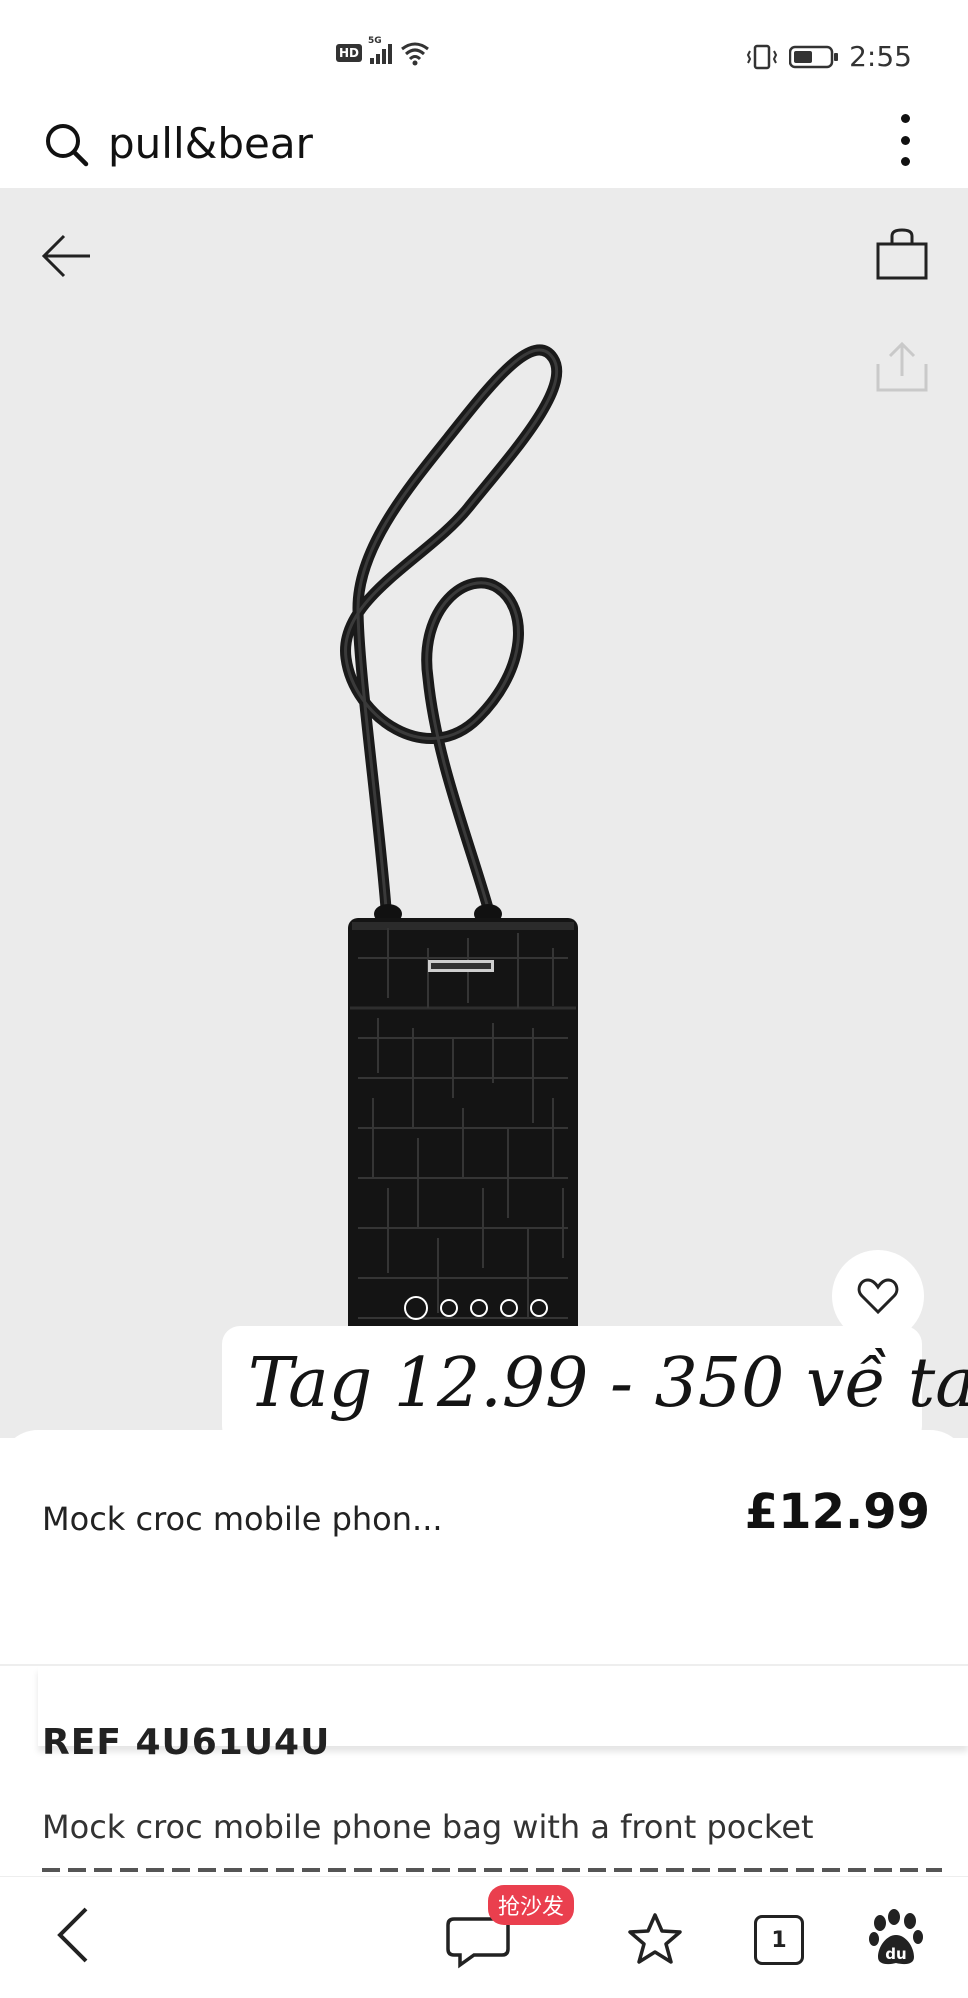 The width and height of the screenshot is (968, 1998). I want to click on arrow-left-icon, so click(66, 256).